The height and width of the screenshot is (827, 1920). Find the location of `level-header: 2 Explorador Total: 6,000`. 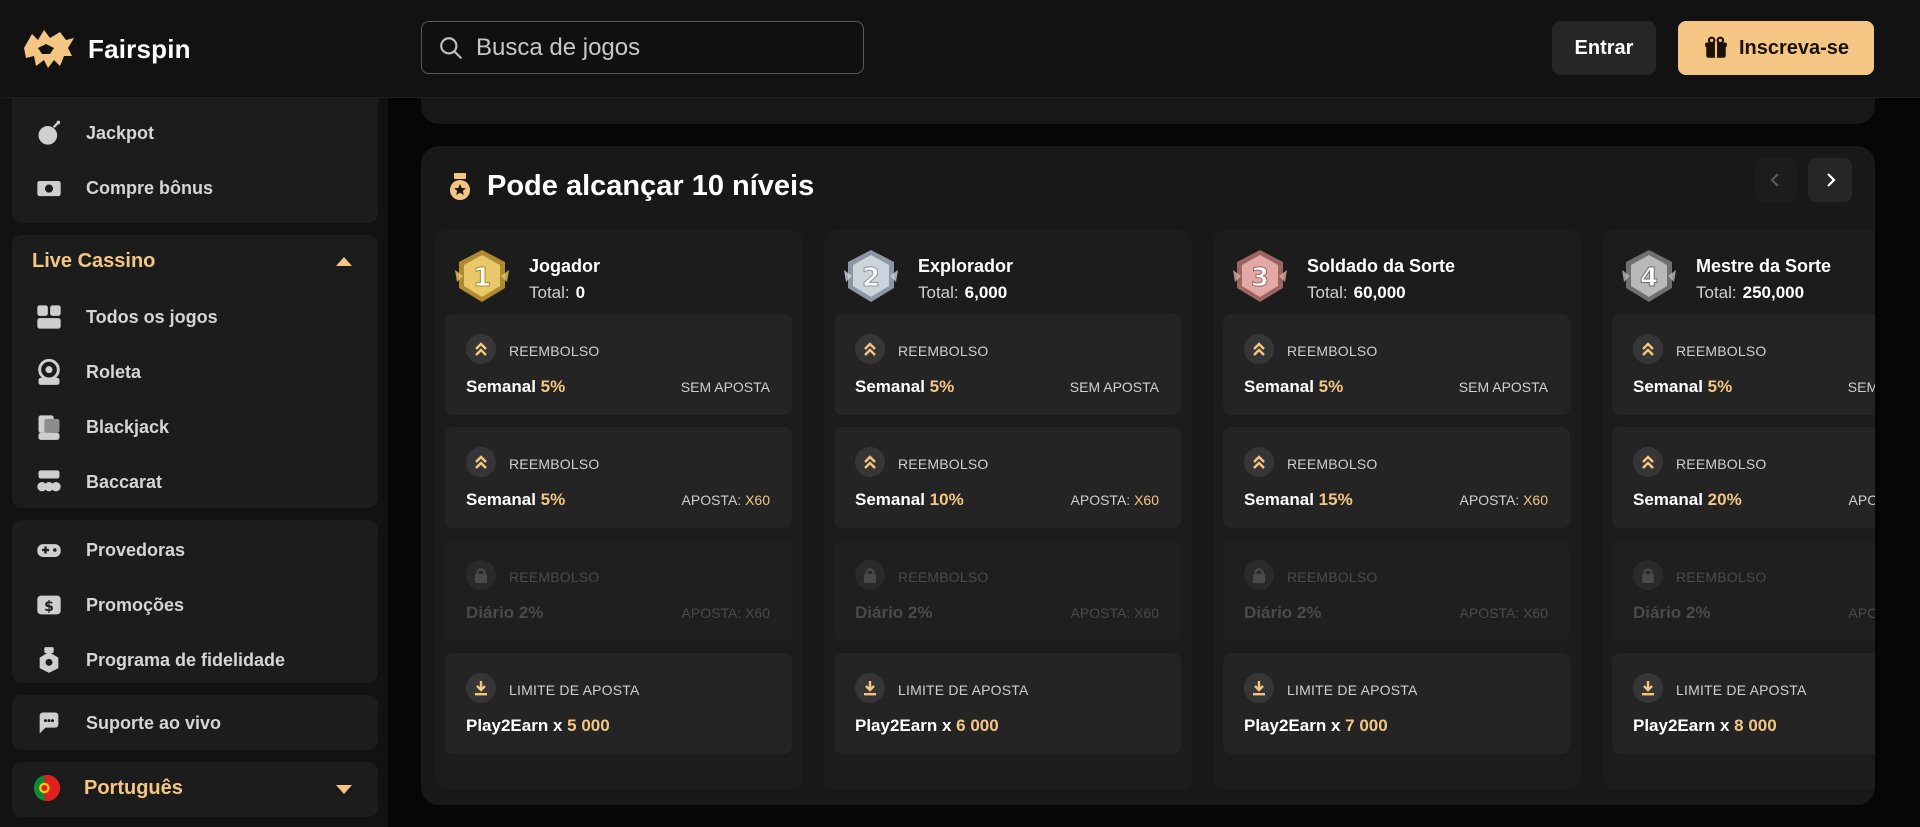

level-header: 2 Explorador Total: 6,000 is located at coordinates (923, 279).